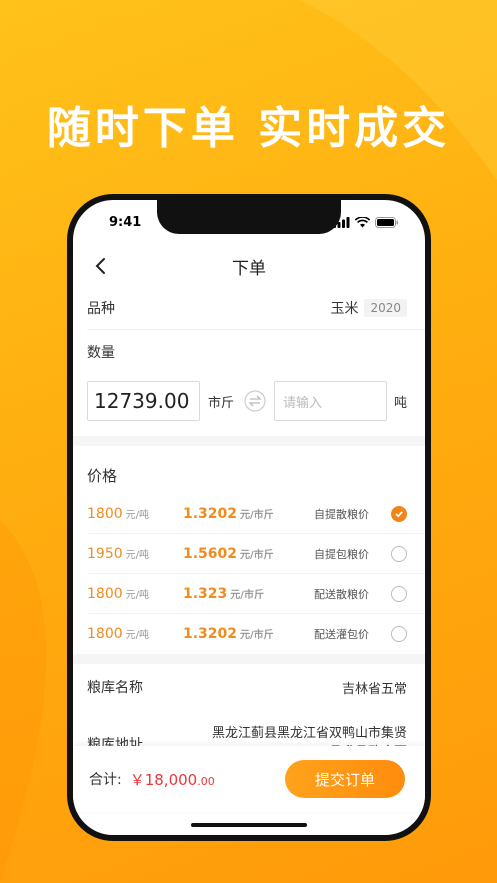  Describe the element at coordinates (221, 403) in the screenshot. I see `unit-jin-label: 市斤` at that location.